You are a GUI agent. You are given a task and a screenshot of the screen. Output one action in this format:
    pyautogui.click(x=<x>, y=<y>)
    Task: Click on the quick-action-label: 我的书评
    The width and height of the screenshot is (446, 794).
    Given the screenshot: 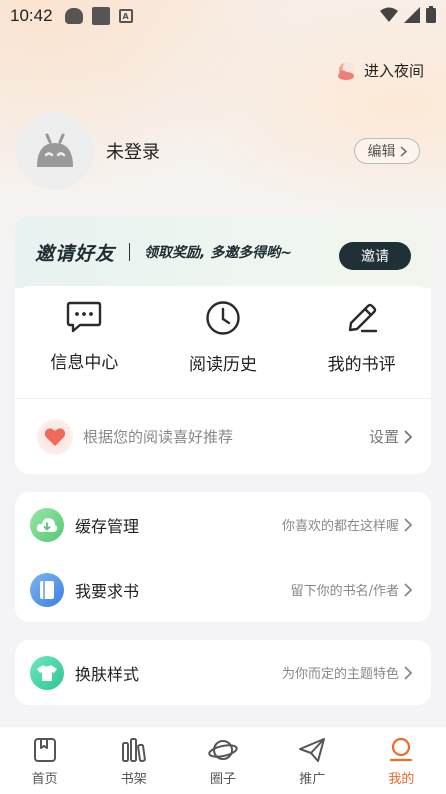 What is the action you would take?
    pyautogui.click(x=361, y=365)
    